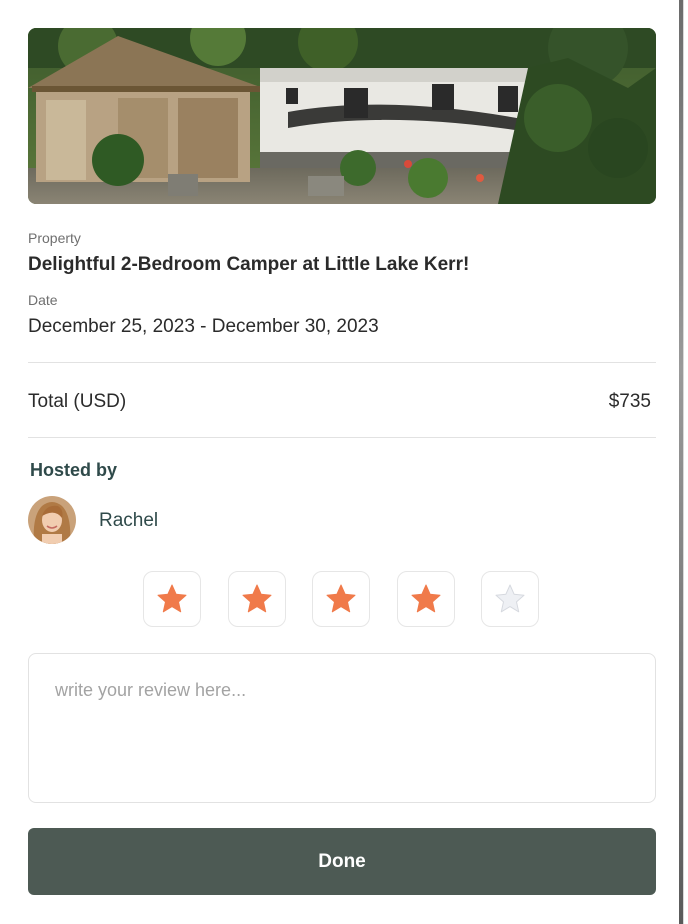 This screenshot has height=924, width=688. I want to click on date-label: Date, so click(43, 300).